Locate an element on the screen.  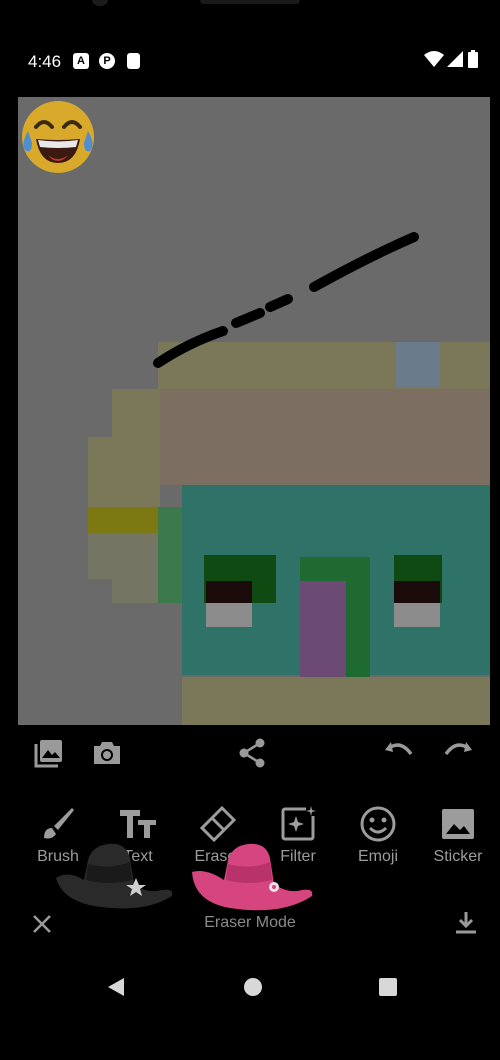
front-camera is located at coordinates (100, 3).